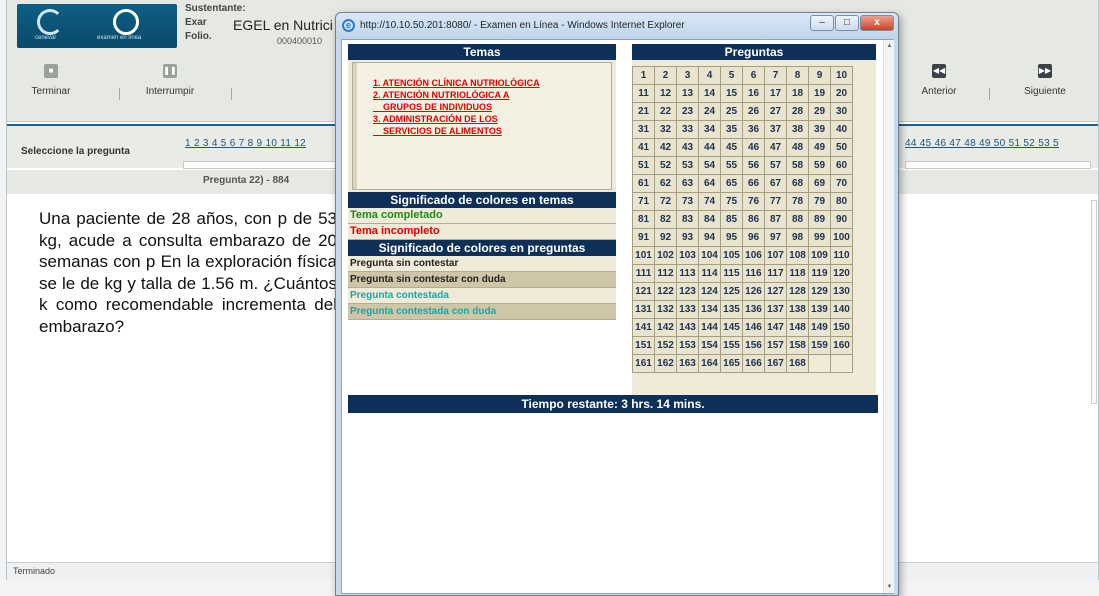 This screenshot has width=1099, height=596. What do you see at coordinates (709, 309) in the screenshot?
I see `question-cell-134: 134` at bounding box center [709, 309].